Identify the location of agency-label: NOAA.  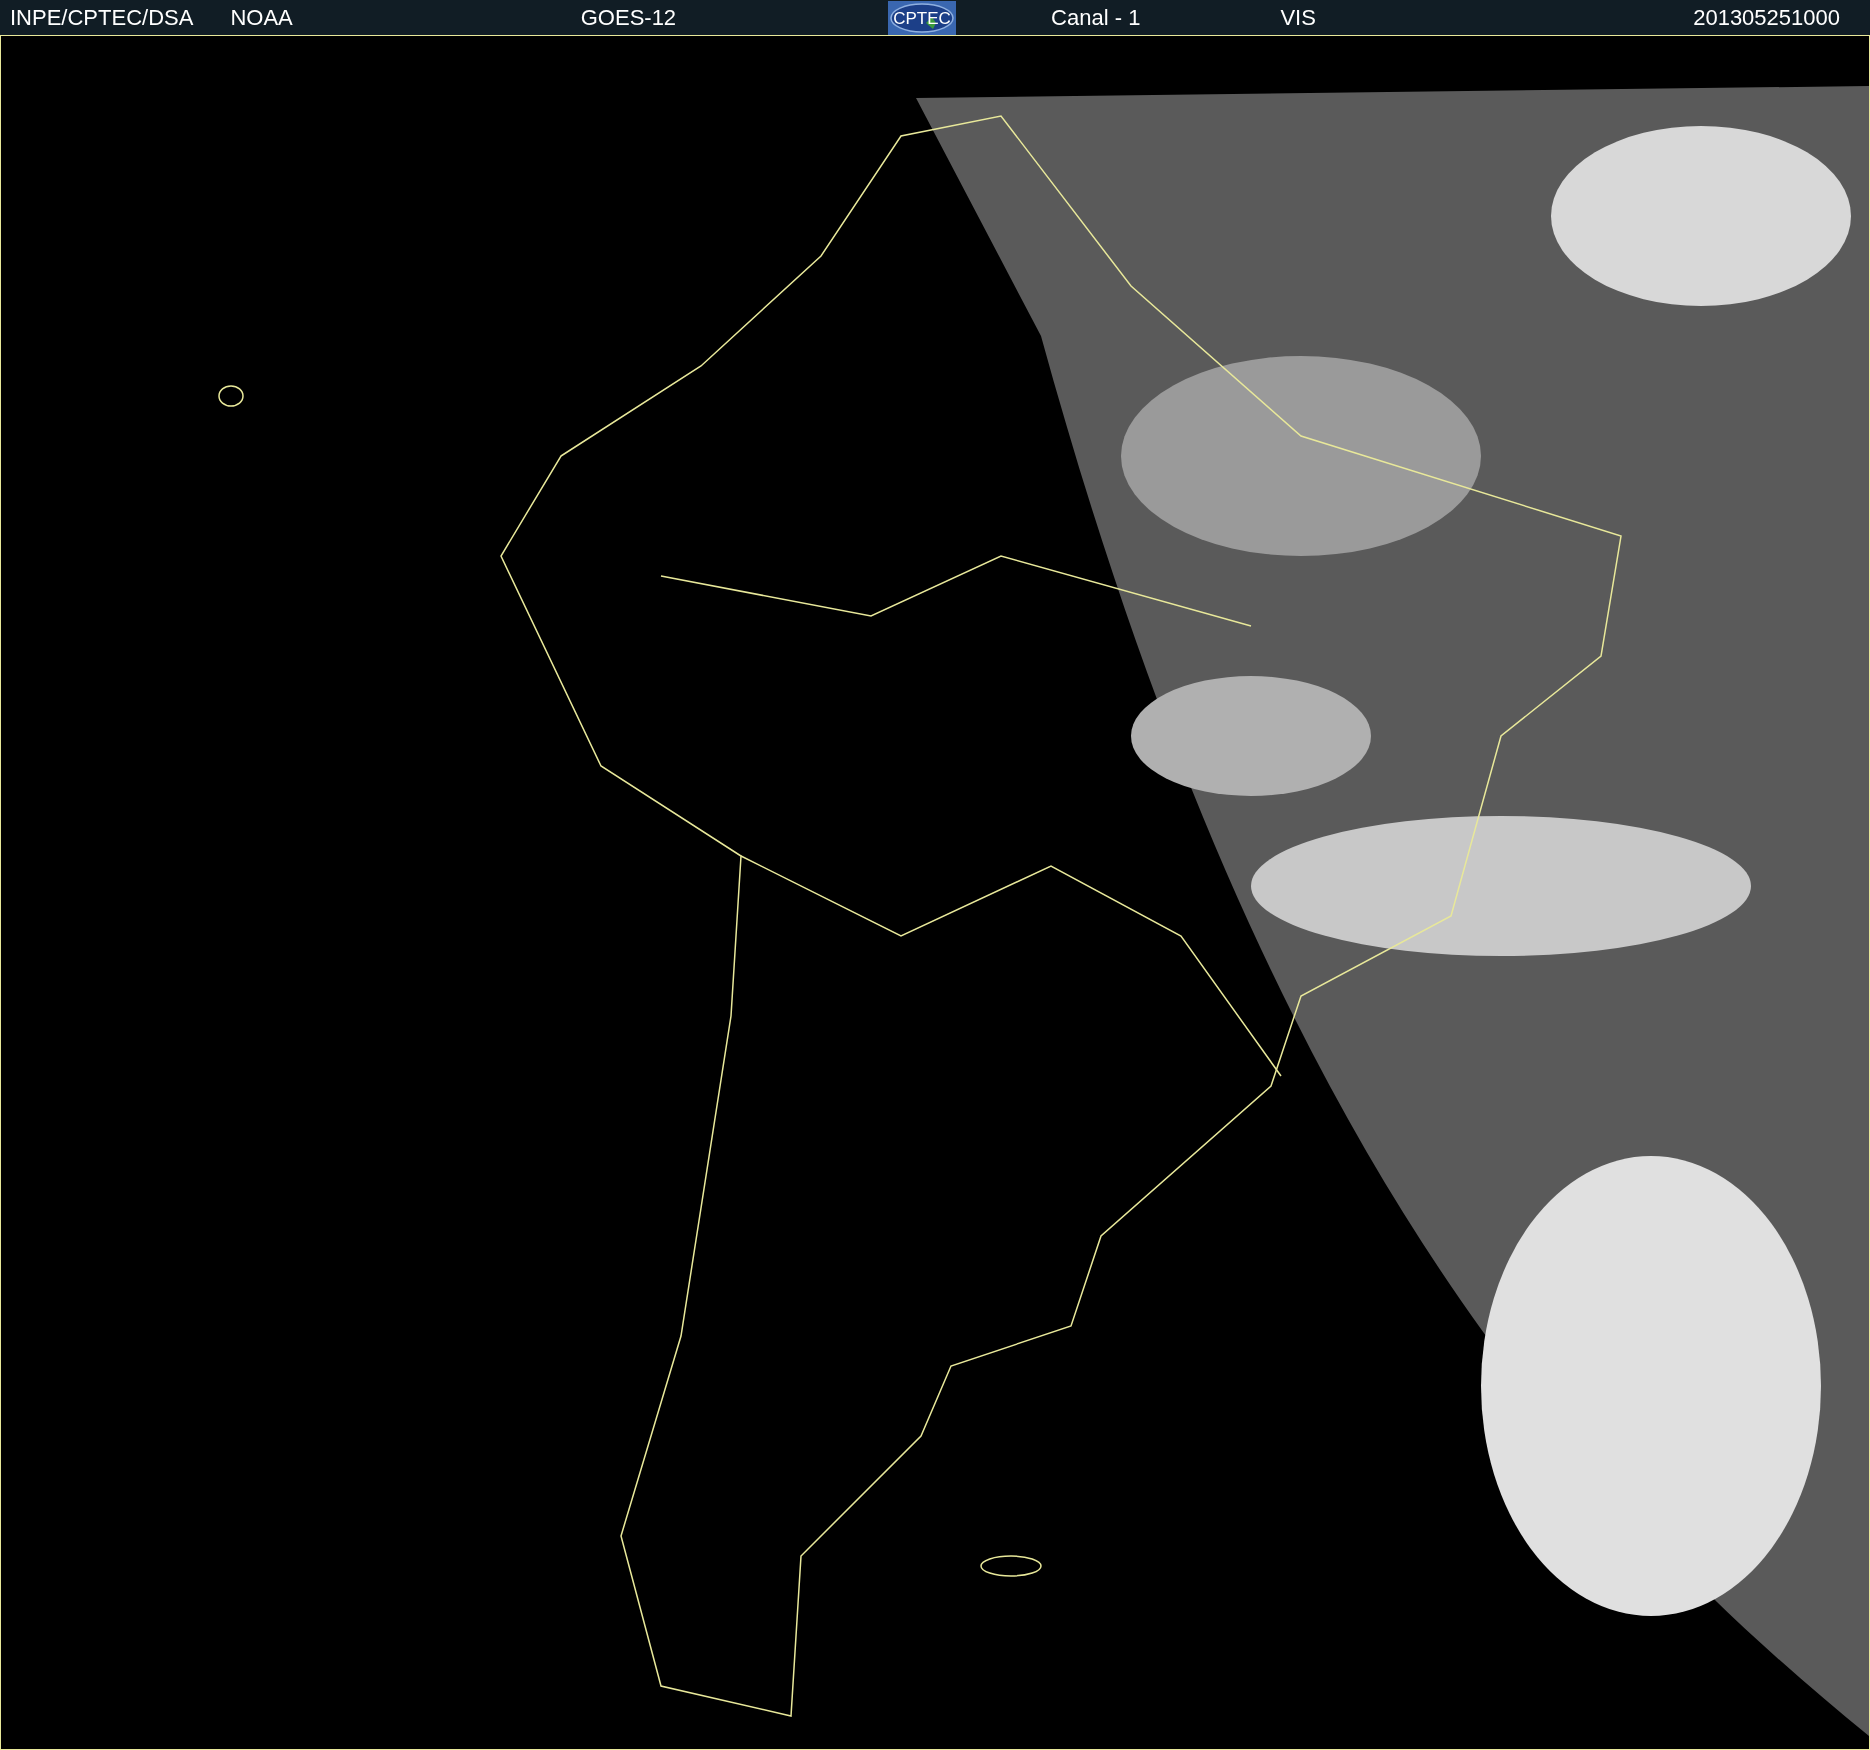
(261, 17).